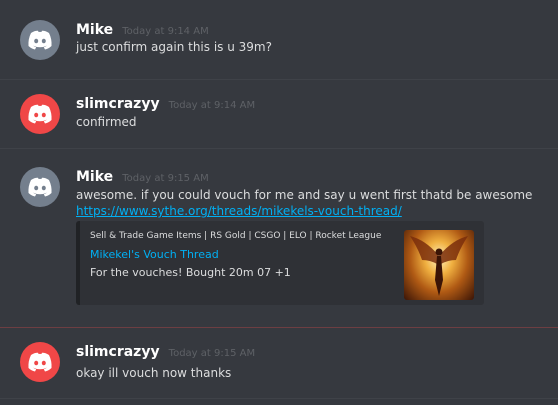  Describe the element at coordinates (174, 47) in the screenshot. I see `message-text: just confirm again this is u 39m?` at that location.